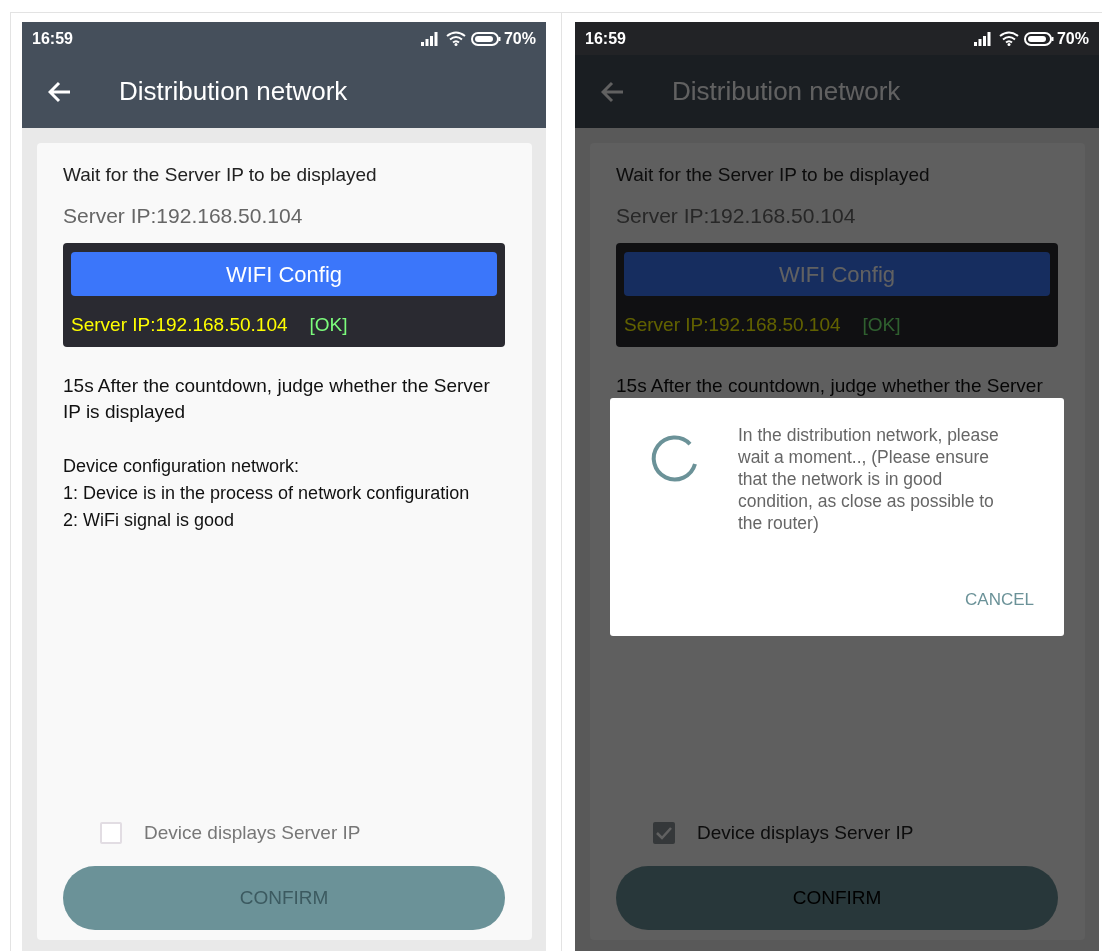 This screenshot has width=1102, height=951. What do you see at coordinates (60, 91) in the screenshot?
I see `back-arrow-icon` at bounding box center [60, 91].